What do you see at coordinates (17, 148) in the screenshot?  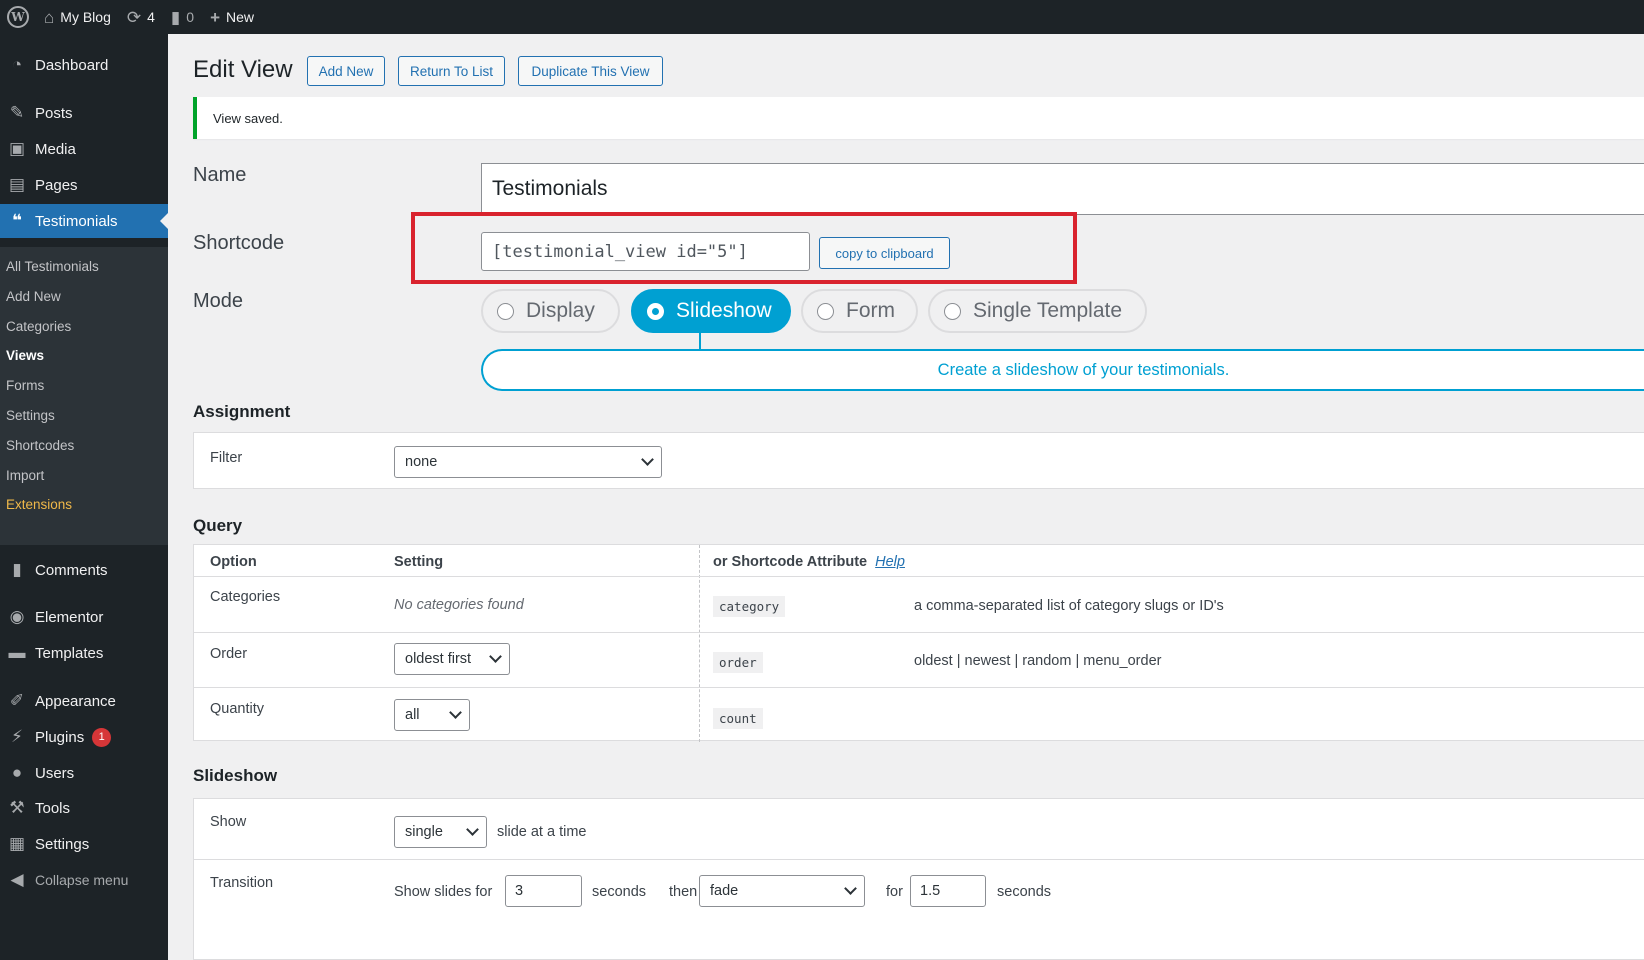 I see `media-icon: ▣` at bounding box center [17, 148].